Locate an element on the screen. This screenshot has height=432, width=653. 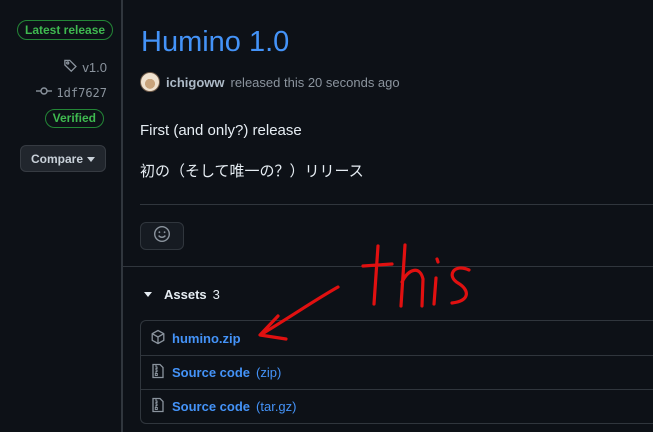
add-reaction-button is located at coordinates (162, 236).